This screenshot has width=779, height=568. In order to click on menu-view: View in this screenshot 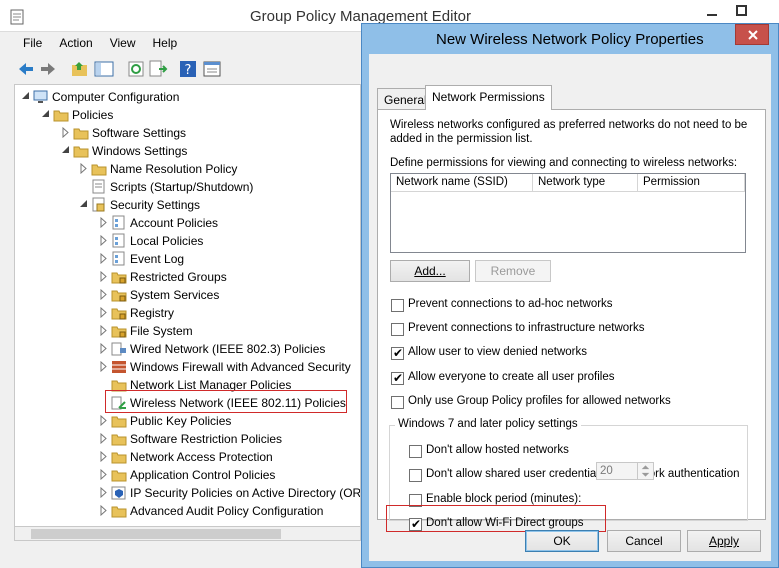, I will do `click(122, 41)`.